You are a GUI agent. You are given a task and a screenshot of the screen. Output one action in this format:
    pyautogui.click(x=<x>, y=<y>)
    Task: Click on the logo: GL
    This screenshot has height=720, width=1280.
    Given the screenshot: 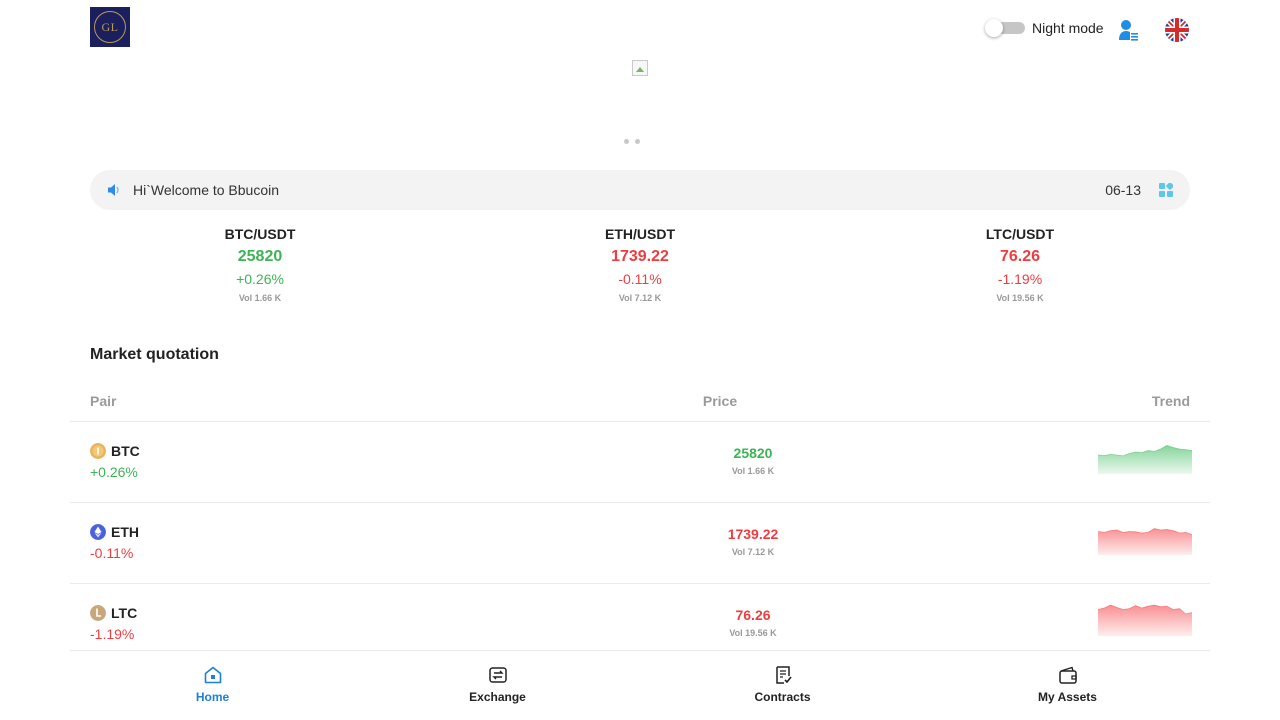 What is the action you would take?
    pyautogui.click(x=110, y=27)
    